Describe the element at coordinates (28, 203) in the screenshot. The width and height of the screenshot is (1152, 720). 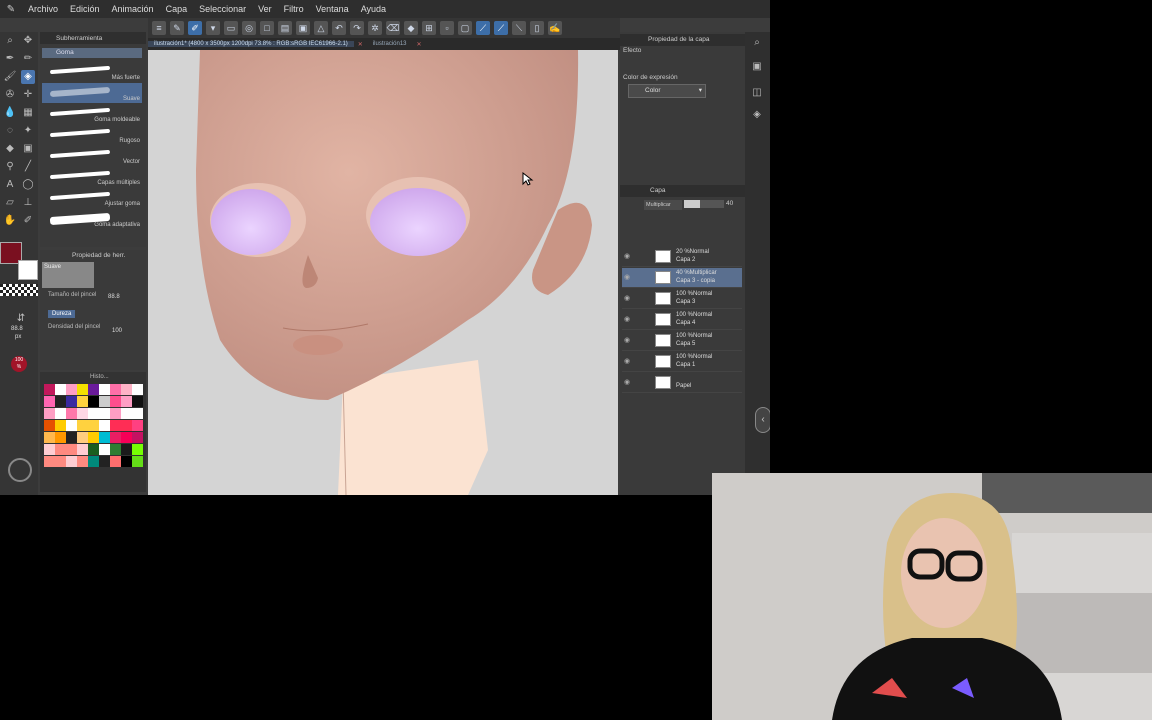
I see `ruler-tool-icon: ⊥` at that location.